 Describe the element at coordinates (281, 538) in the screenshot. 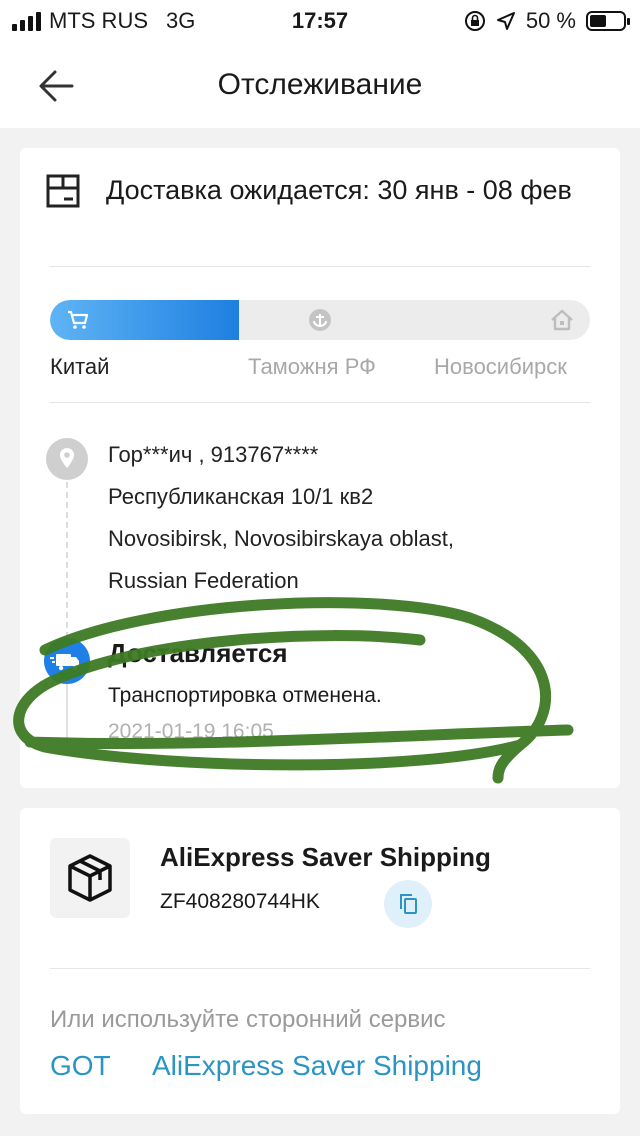

I see `address-line: Novosibirsk, Novosibirskaya oblast,` at that location.